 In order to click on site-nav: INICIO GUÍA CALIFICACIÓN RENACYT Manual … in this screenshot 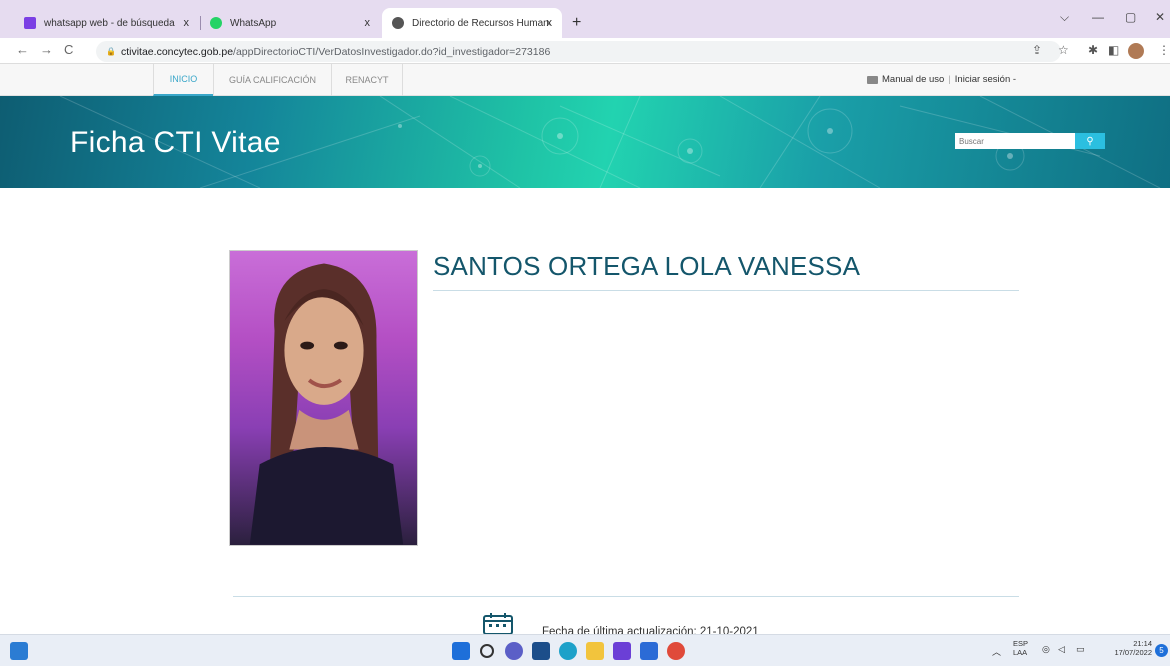, I will do `click(585, 80)`.